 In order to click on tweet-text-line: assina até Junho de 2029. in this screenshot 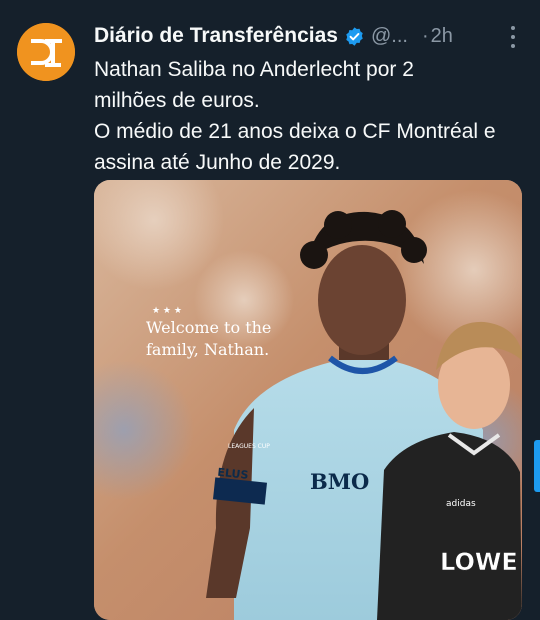, I will do `click(217, 162)`.